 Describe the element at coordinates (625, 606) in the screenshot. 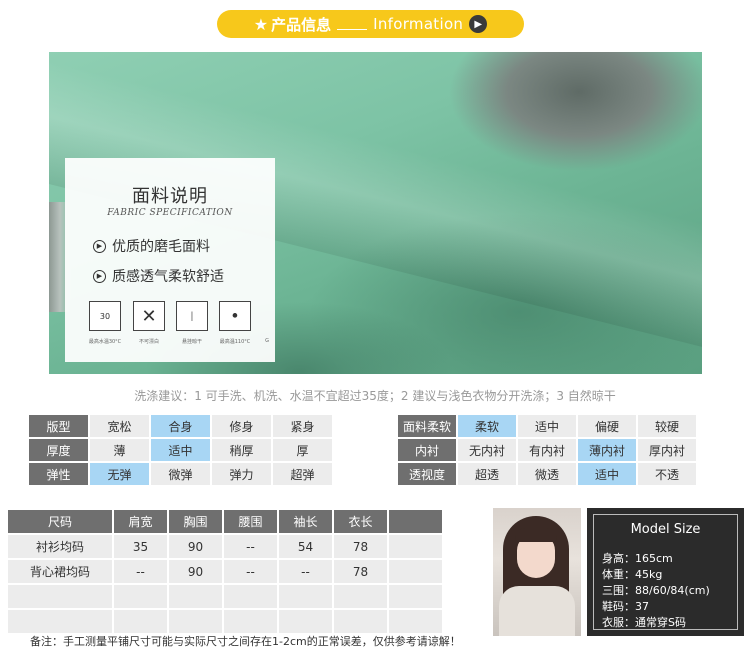

I see `model-stat: 鞋码：37` at that location.